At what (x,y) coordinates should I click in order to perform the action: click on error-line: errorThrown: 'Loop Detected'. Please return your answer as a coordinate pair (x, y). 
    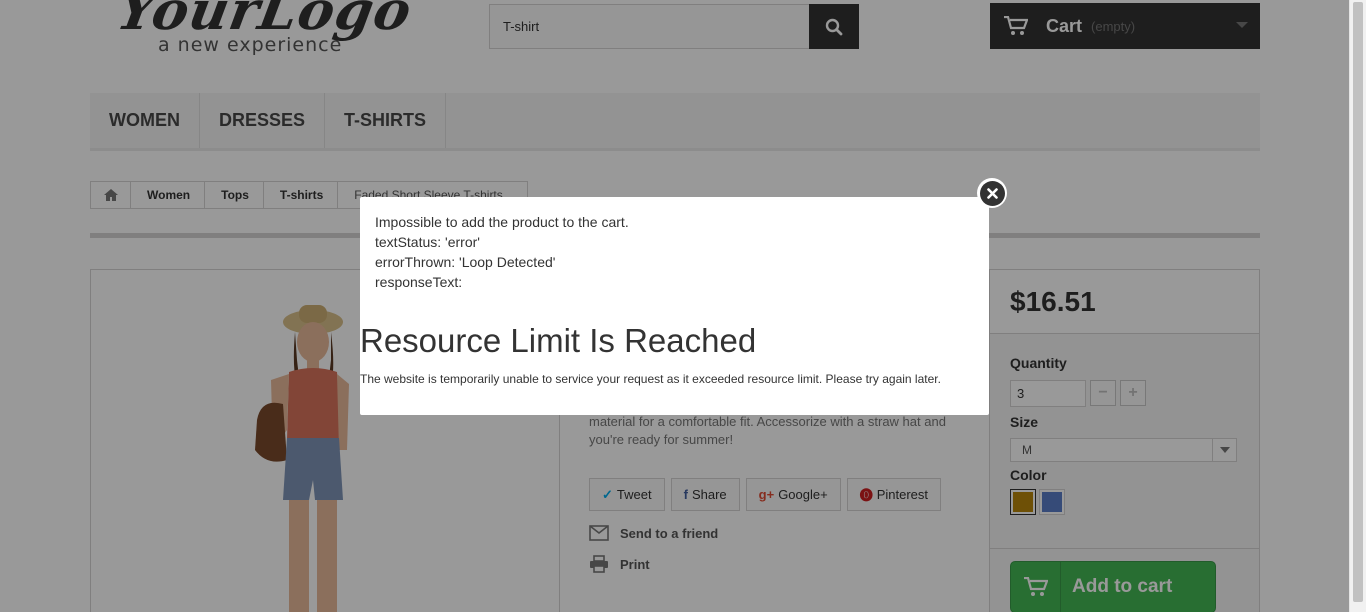
    Looking at the image, I should click on (465, 262).